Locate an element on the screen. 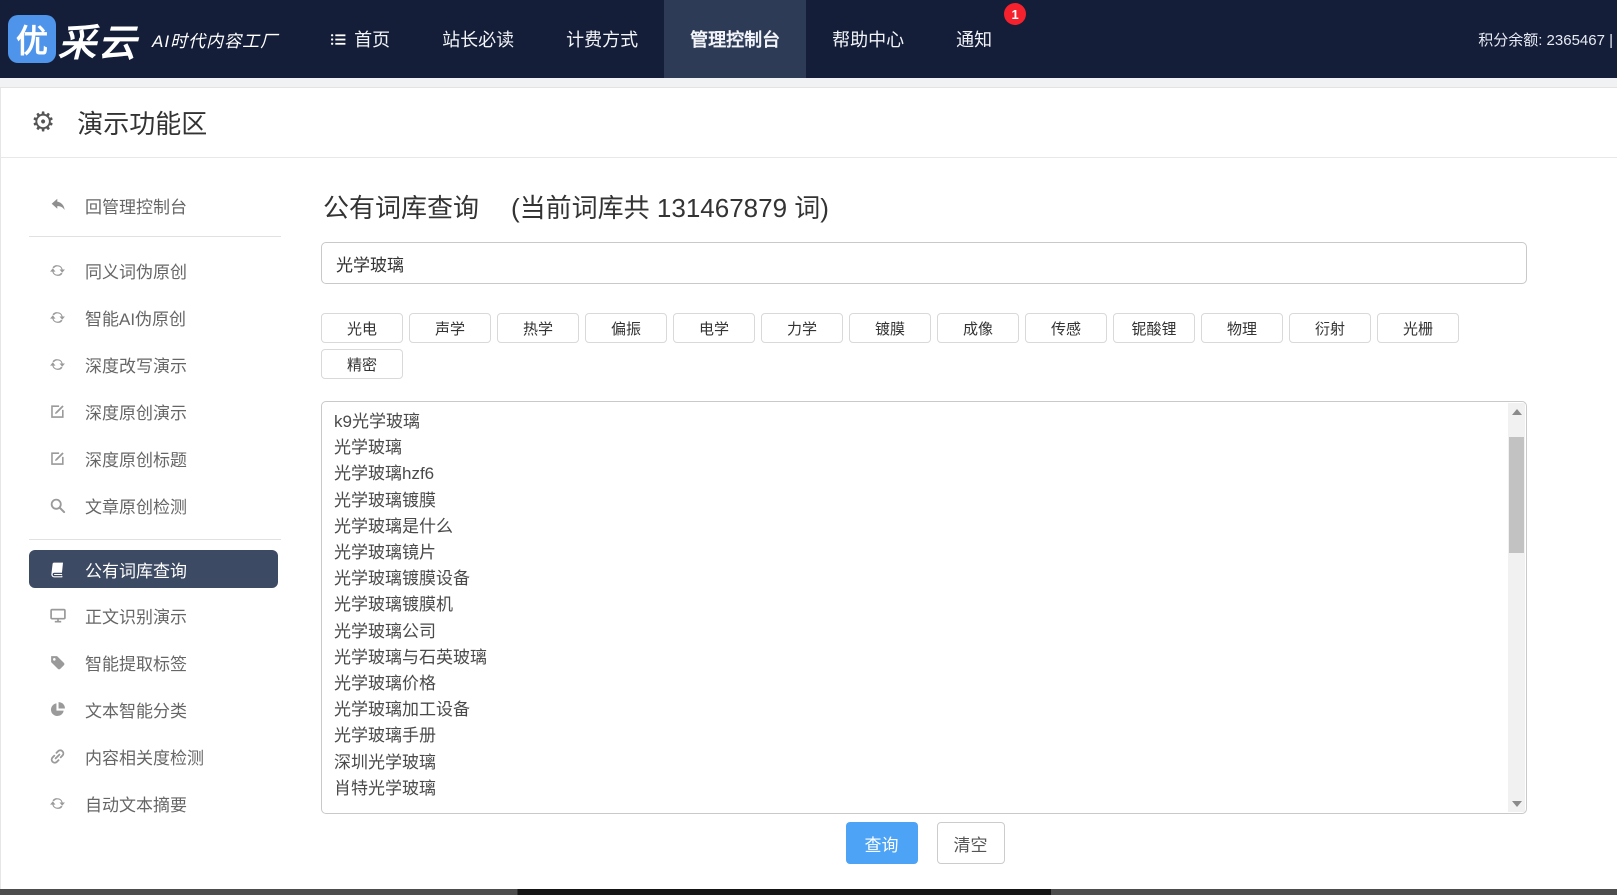  keyword-search-input is located at coordinates (924, 263).